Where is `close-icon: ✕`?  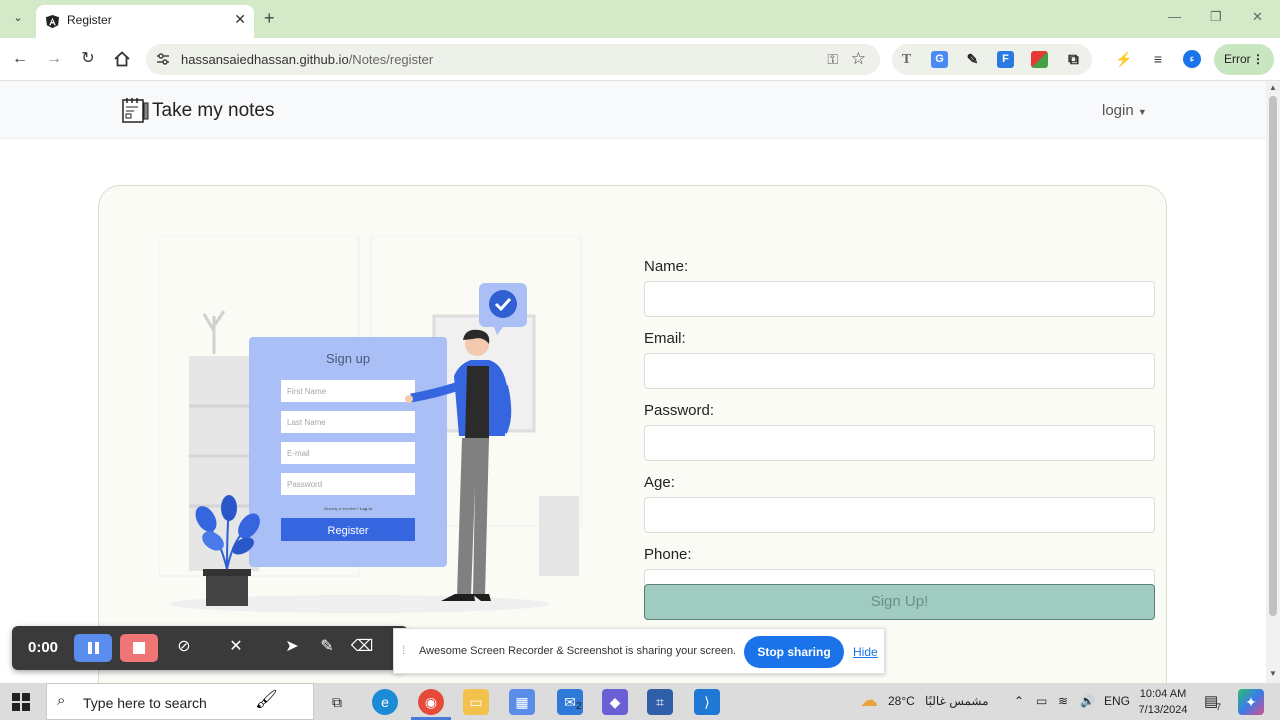
close-icon: ✕ is located at coordinates (240, 19).